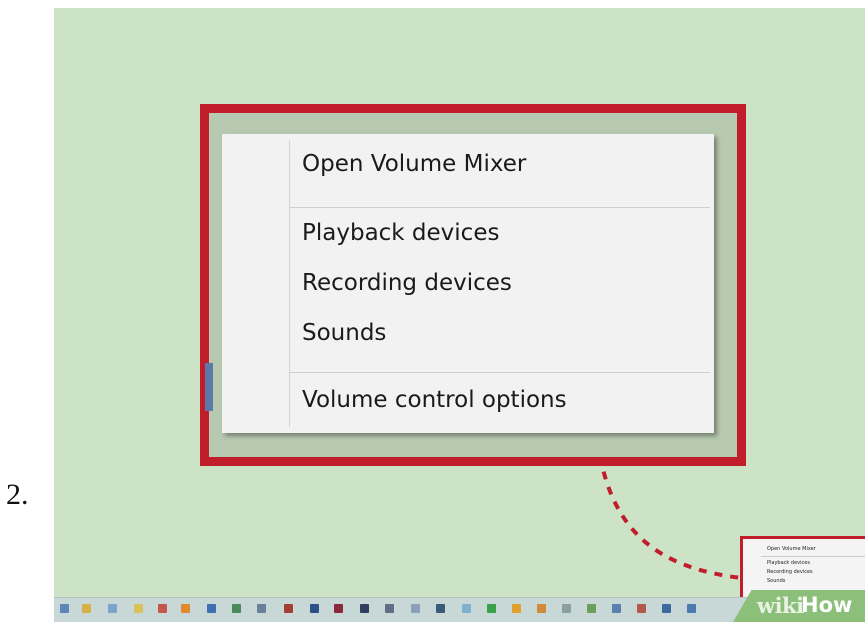  Describe the element at coordinates (827, 605) in the screenshot. I see `watermark-how: How` at that location.